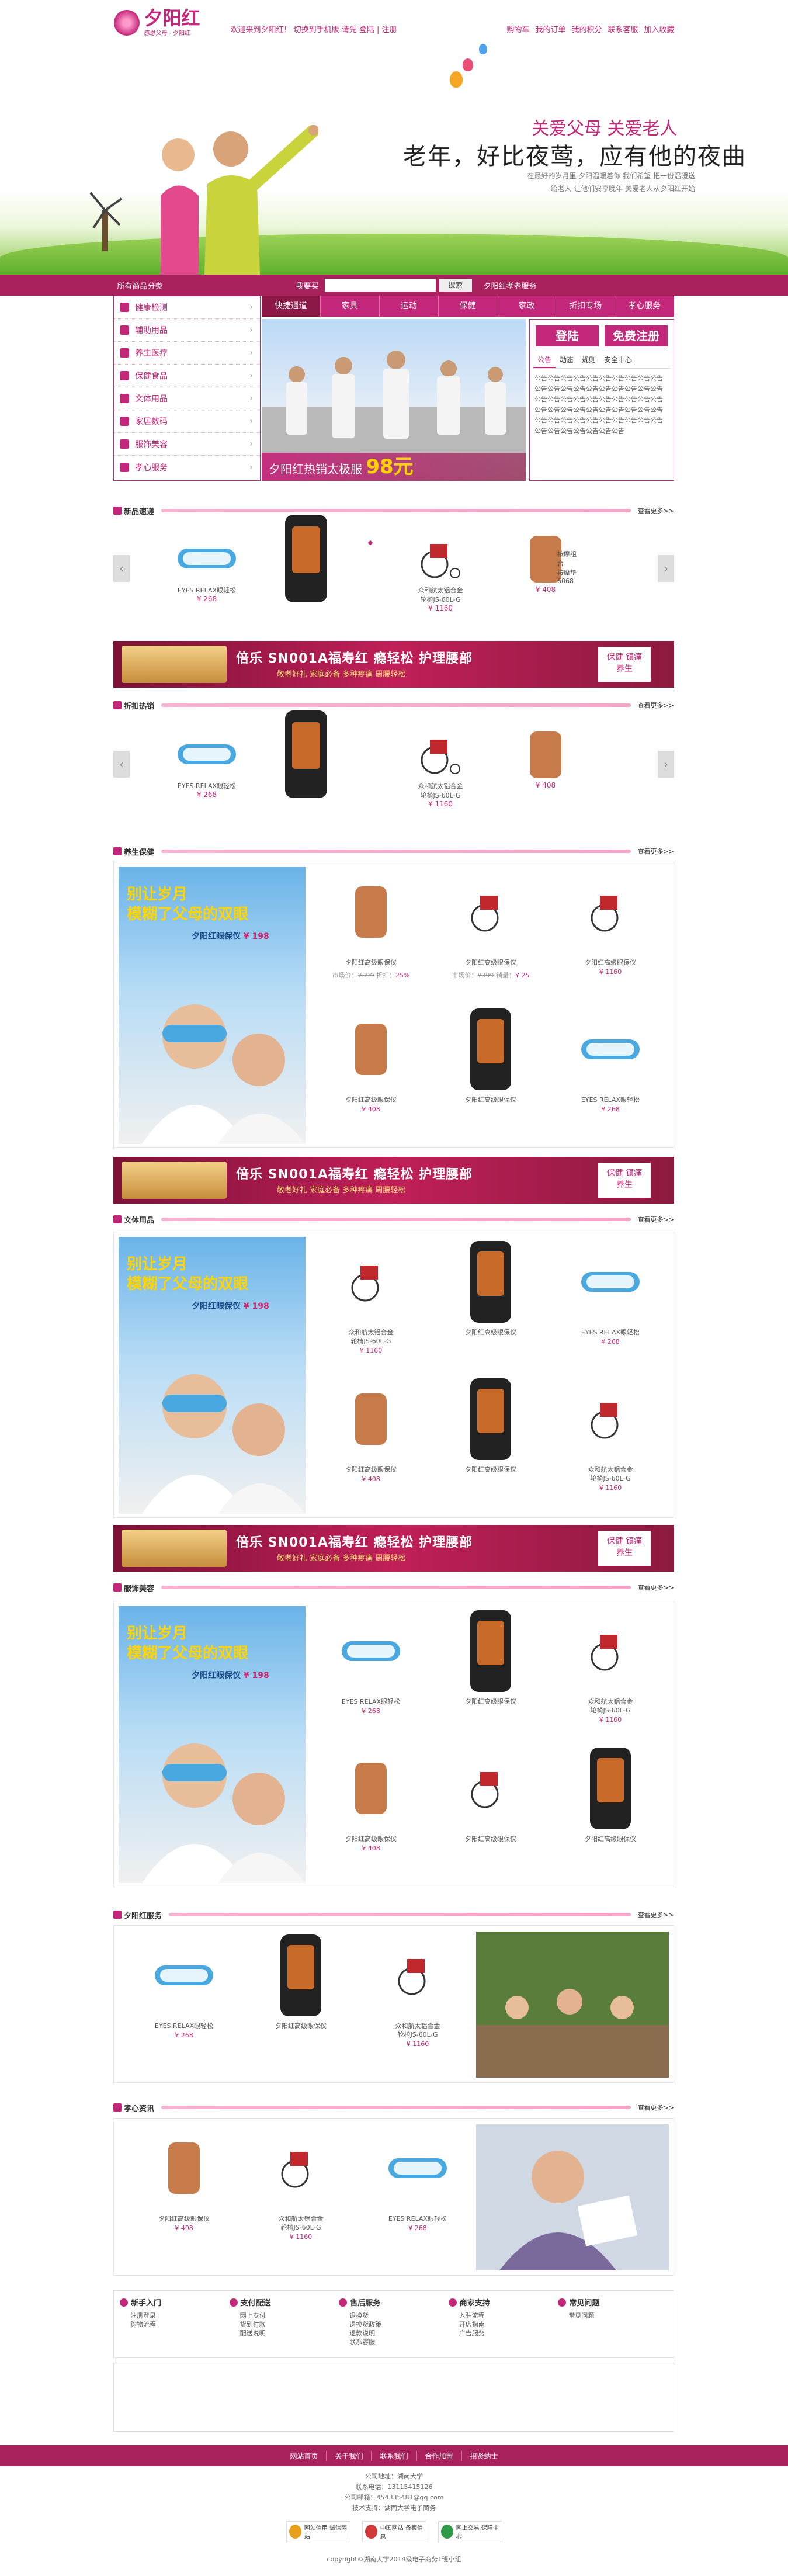 Image resolution: width=788 pixels, height=2576 pixels. Describe the element at coordinates (456, 285) in the screenshot. I see `search-button: 搜索` at that location.